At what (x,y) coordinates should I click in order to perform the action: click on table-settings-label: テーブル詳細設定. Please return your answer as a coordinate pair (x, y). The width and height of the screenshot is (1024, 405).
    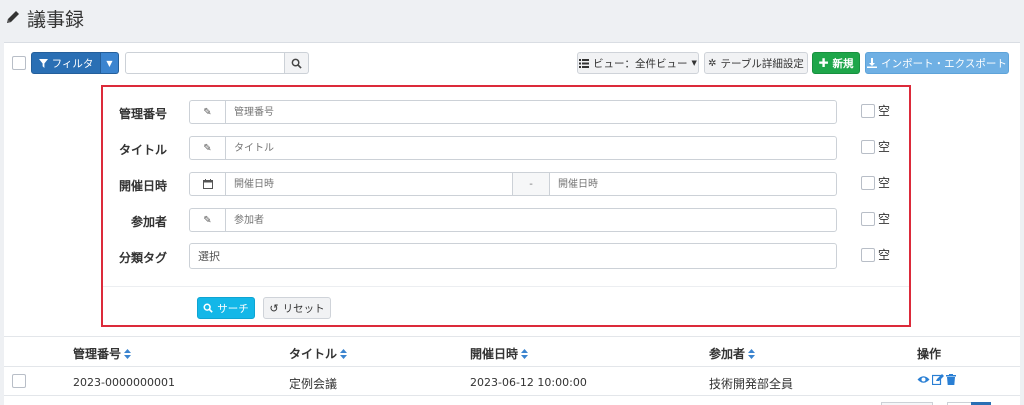
    Looking at the image, I should click on (762, 63).